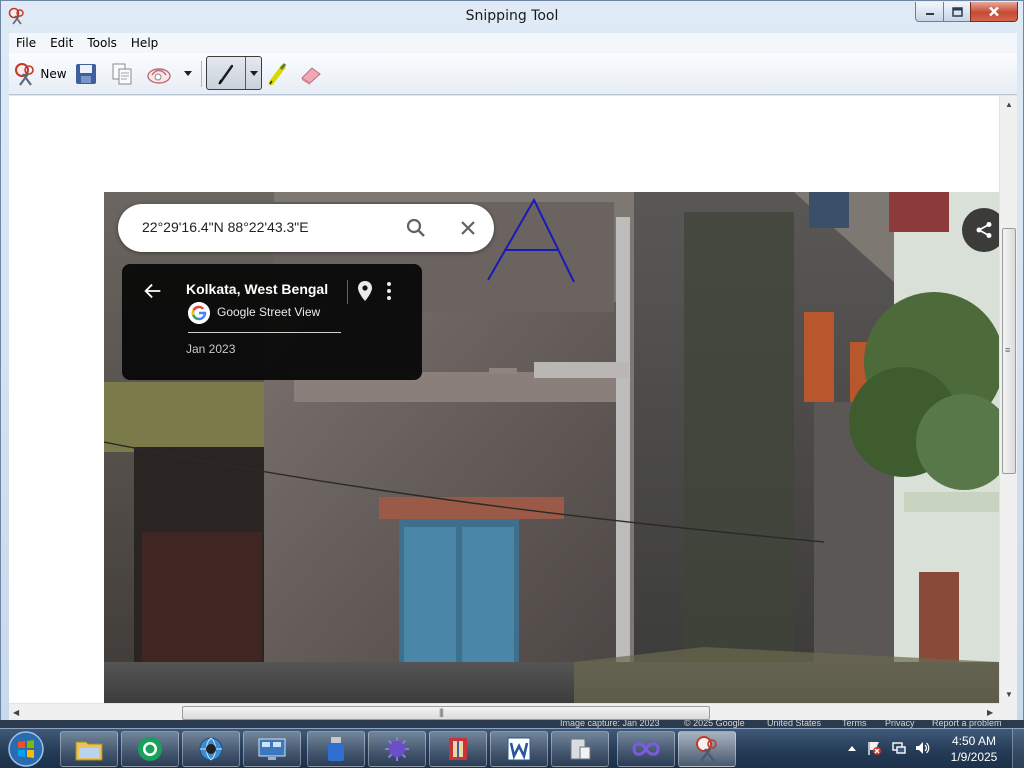 The height and width of the screenshot is (768, 1024). Describe the element at coordinates (144, 43) in the screenshot. I see `menu-help: Help` at that location.